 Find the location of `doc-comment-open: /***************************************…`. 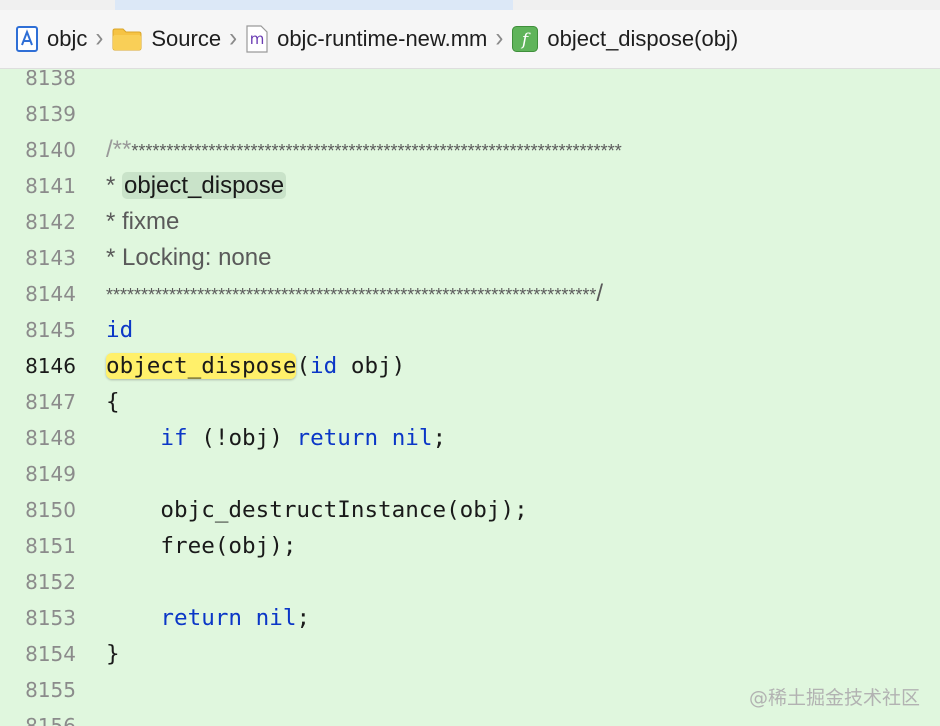

doc-comment-open: /***************************************… is located at coordinates (364, 149).